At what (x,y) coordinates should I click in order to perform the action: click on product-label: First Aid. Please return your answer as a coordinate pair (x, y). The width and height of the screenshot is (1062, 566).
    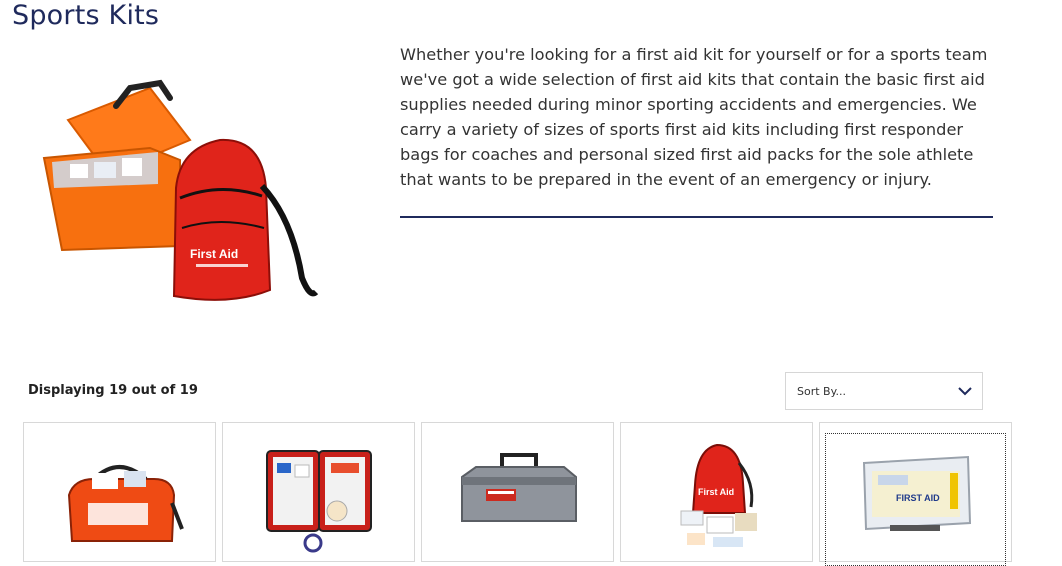
    Looking at the image, I should click on (716, 492).